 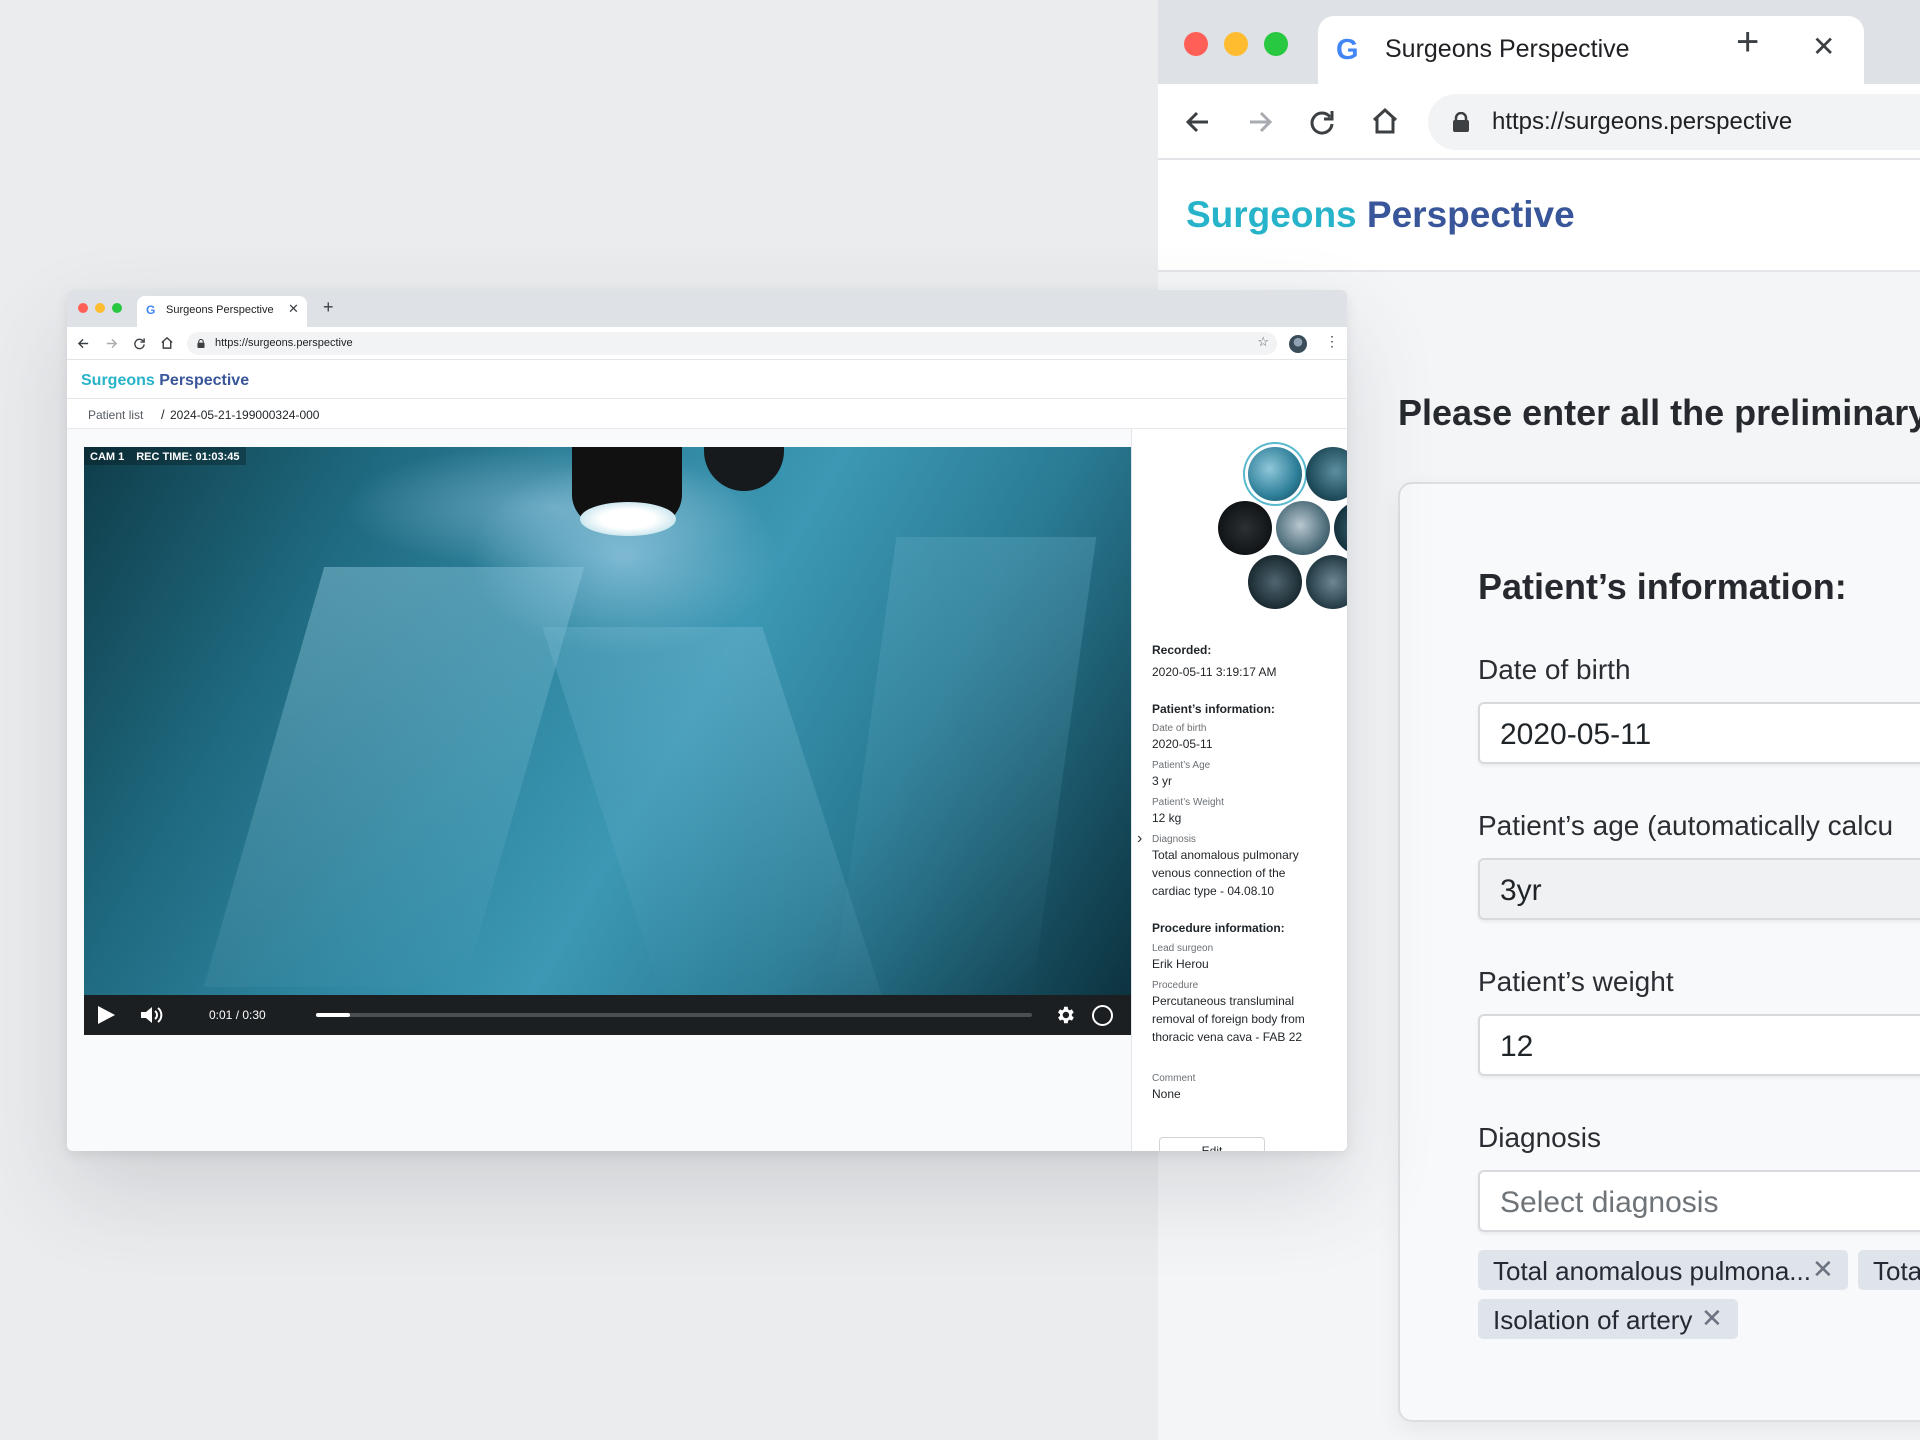 What do you see at coordinates (333, 1015) in the screenshot?
I see `progress-fill` at bounding box center [333, 1015].